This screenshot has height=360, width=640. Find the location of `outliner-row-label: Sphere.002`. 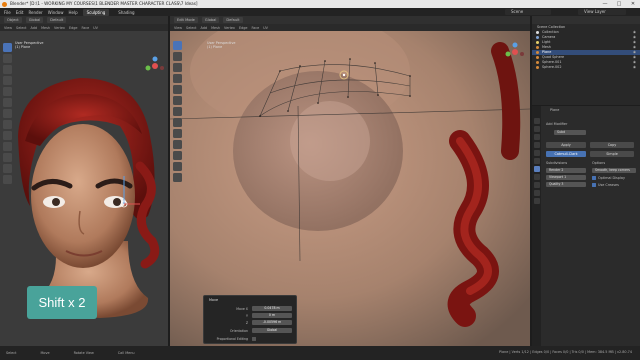

outliner-row-label: Sphere.002 is located at coordinates (552, 67).